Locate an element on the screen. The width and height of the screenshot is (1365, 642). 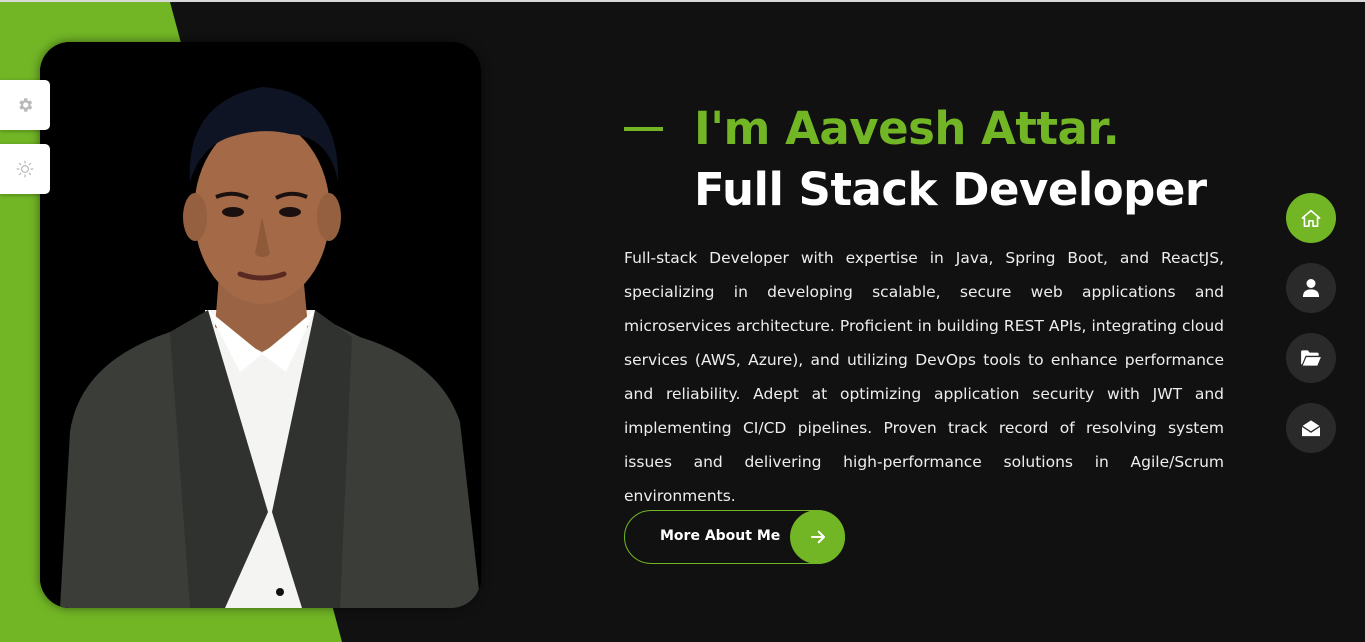
arrow-right-icon is located at coordinates (817, 537).